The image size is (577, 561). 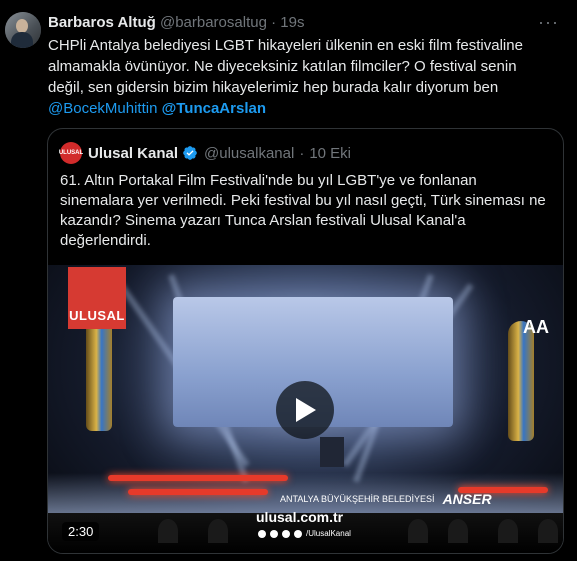 I want to click on channel-logo-text: ULUSAL, so click(x=97, y=315).